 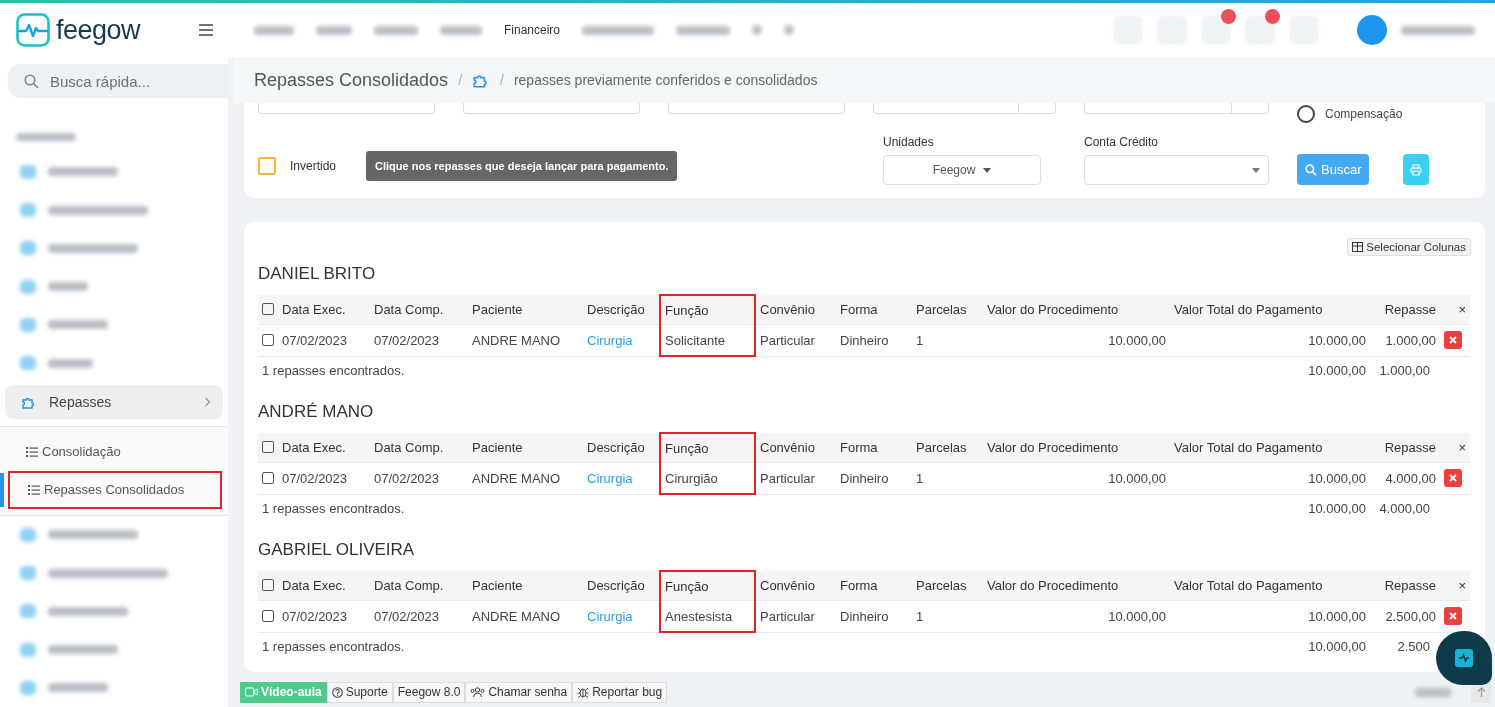 I want to click on result-count: 1 repasses encontrados., so click(x=714, y=646).